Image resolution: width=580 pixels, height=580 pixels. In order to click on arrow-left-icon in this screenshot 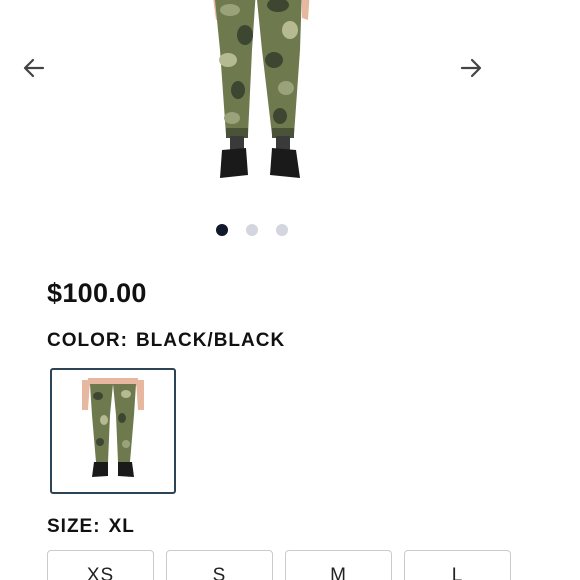, I will do `click(34, 68)`.